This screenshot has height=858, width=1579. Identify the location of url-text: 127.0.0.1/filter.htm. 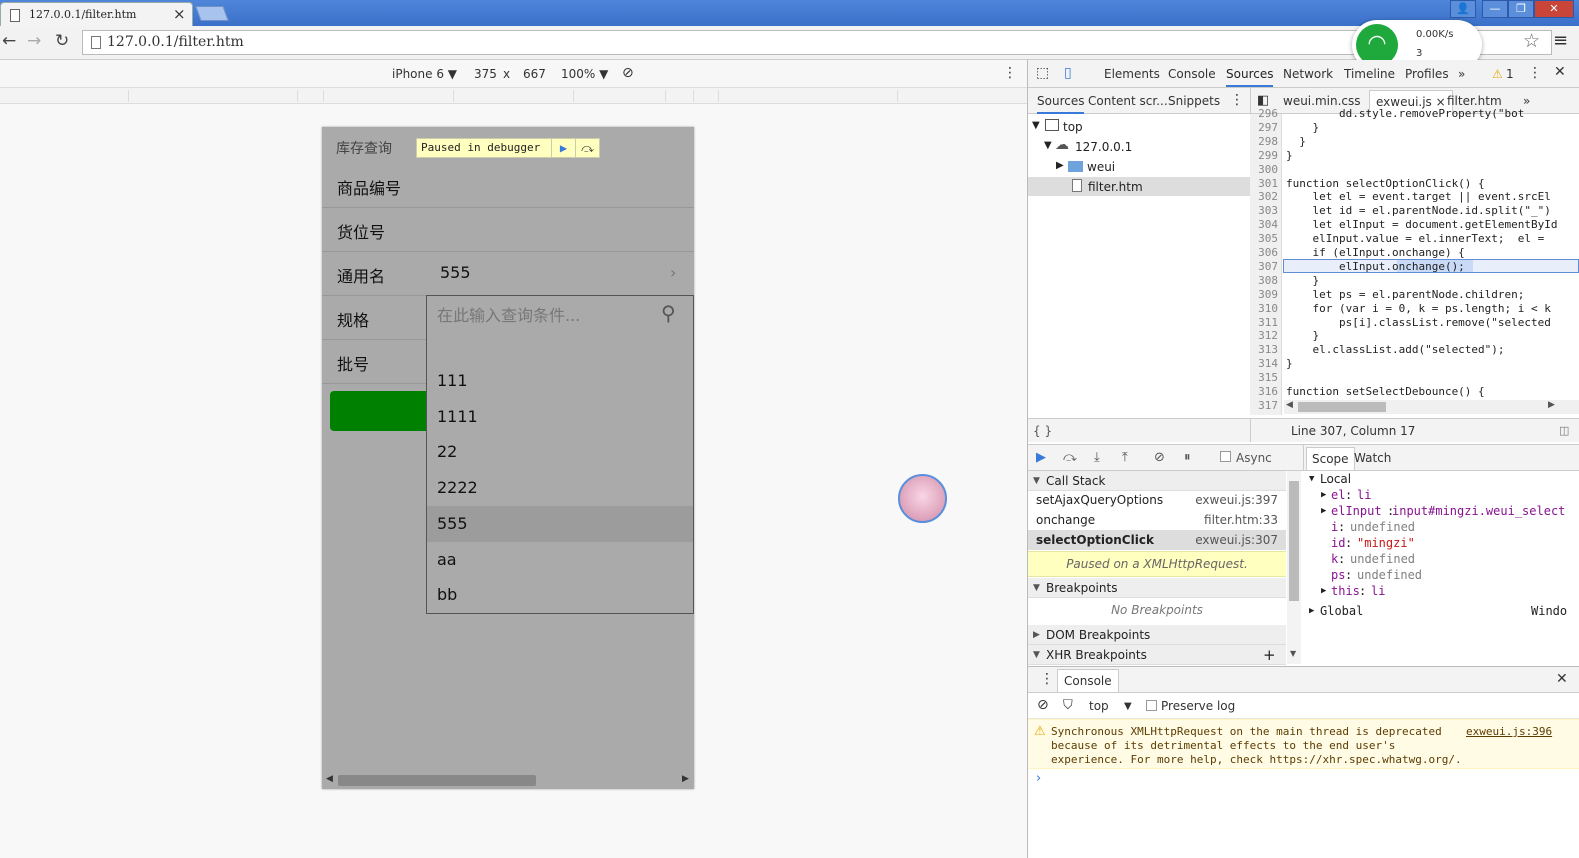
(175, 42).